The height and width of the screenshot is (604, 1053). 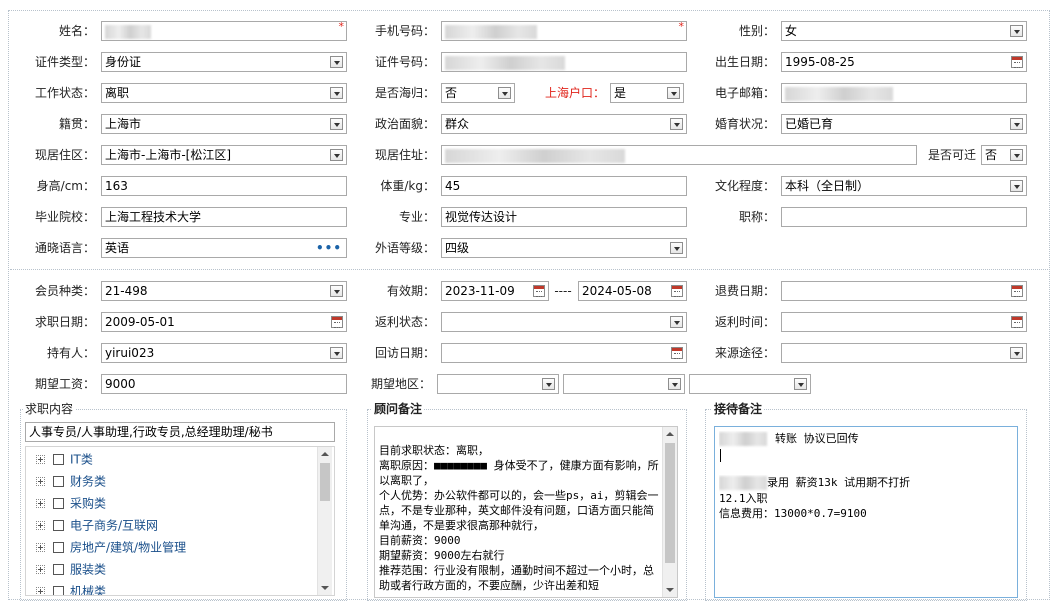 I want to click on height-field: 163, so click(x=224, y=186).